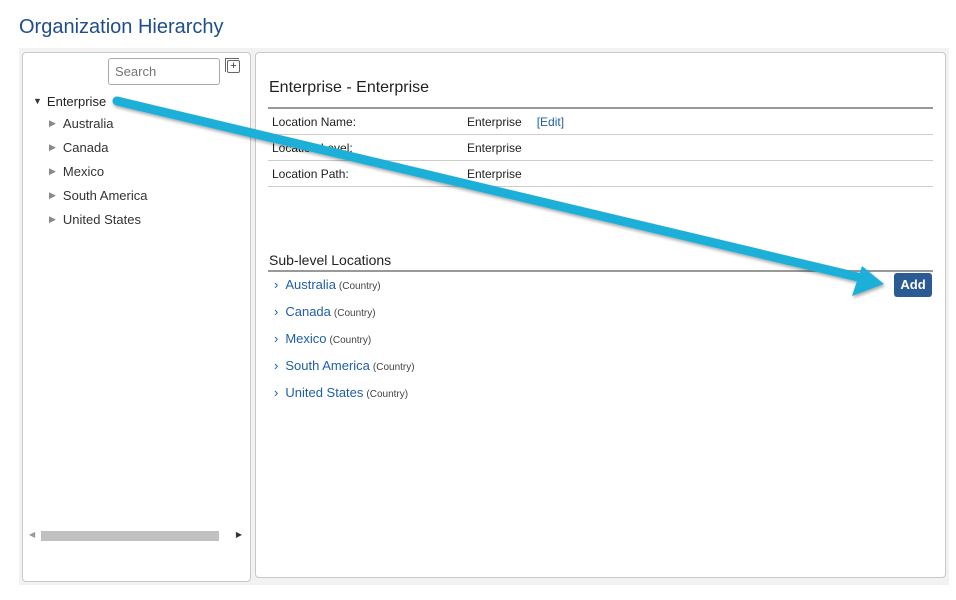 The width and height of the screenshot is (956, 600). I want to click on list-item: › South America (Country), so click(344, 371).